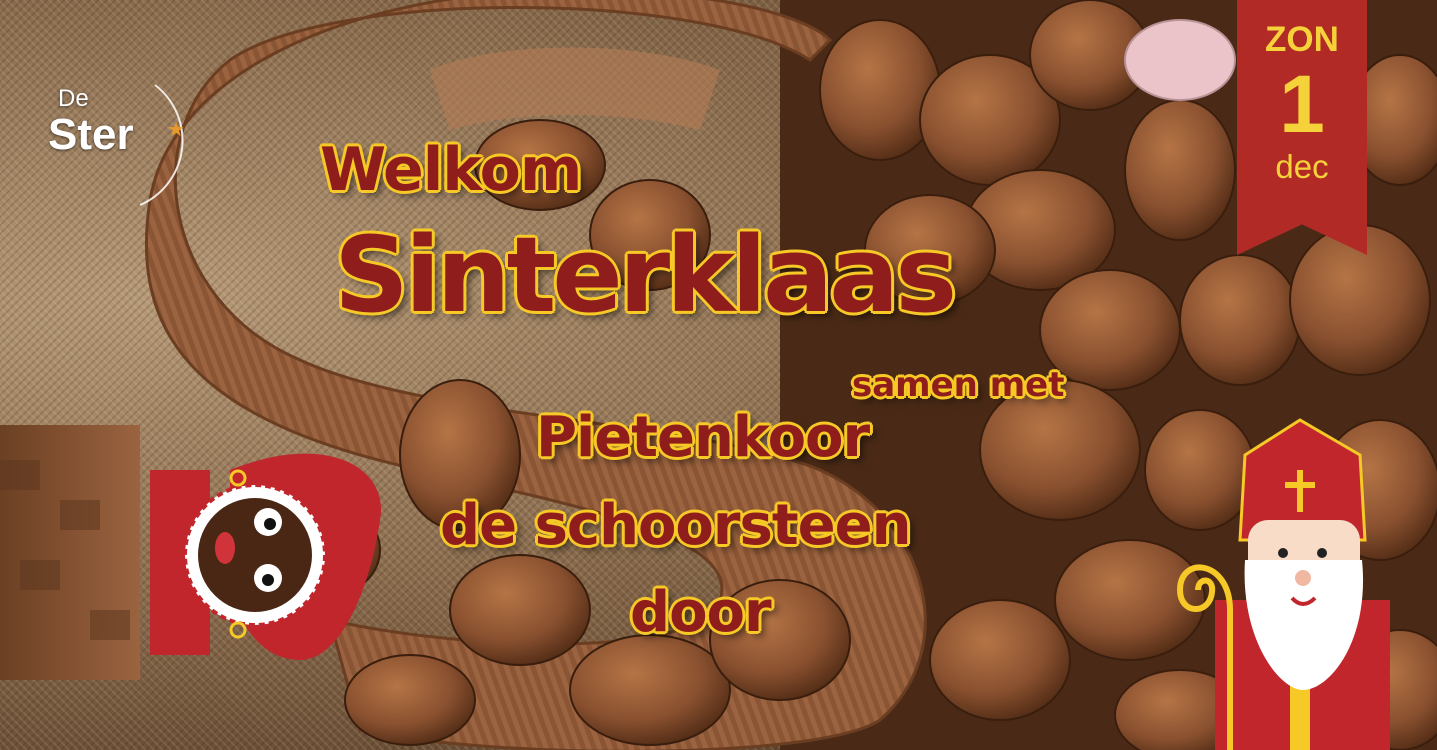 Image resolution: width=1437 pixels, height=750 pixels. I want to click on star-icon: ★, so click(176, 129).